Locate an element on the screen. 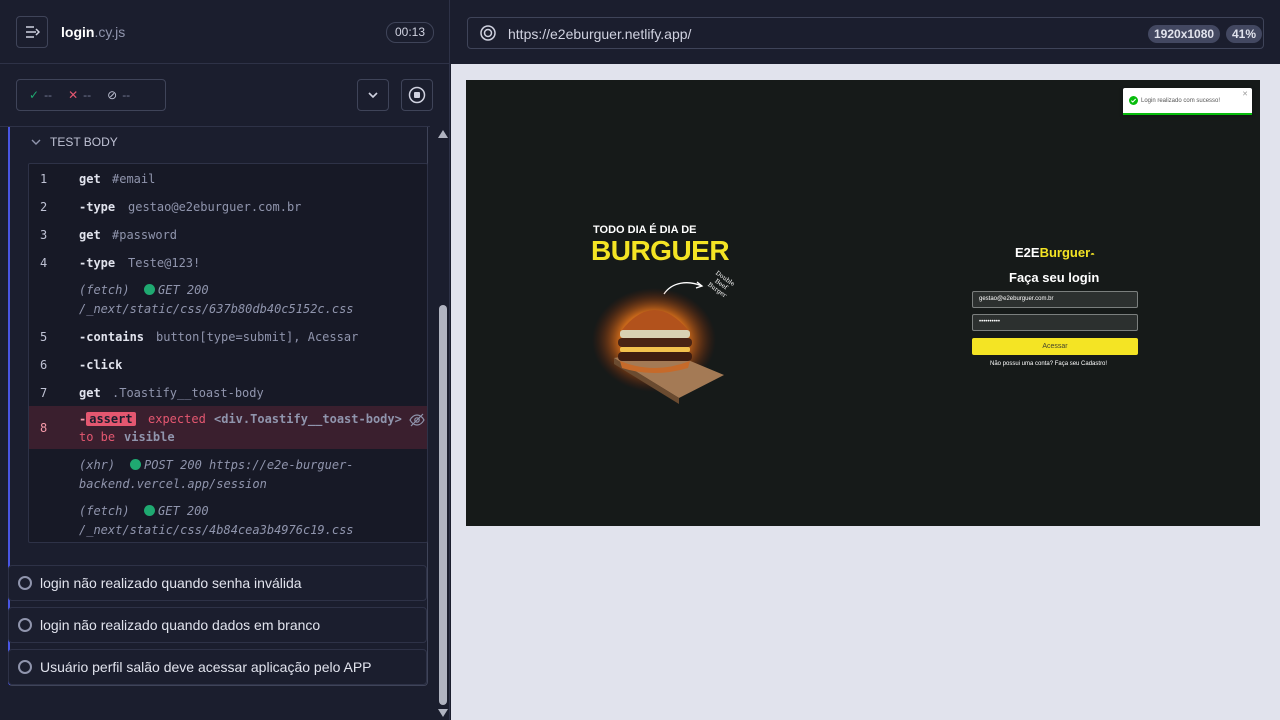 This screenshot has width=1280, height=720. command-message: #password is located at coordinates (145, 235).